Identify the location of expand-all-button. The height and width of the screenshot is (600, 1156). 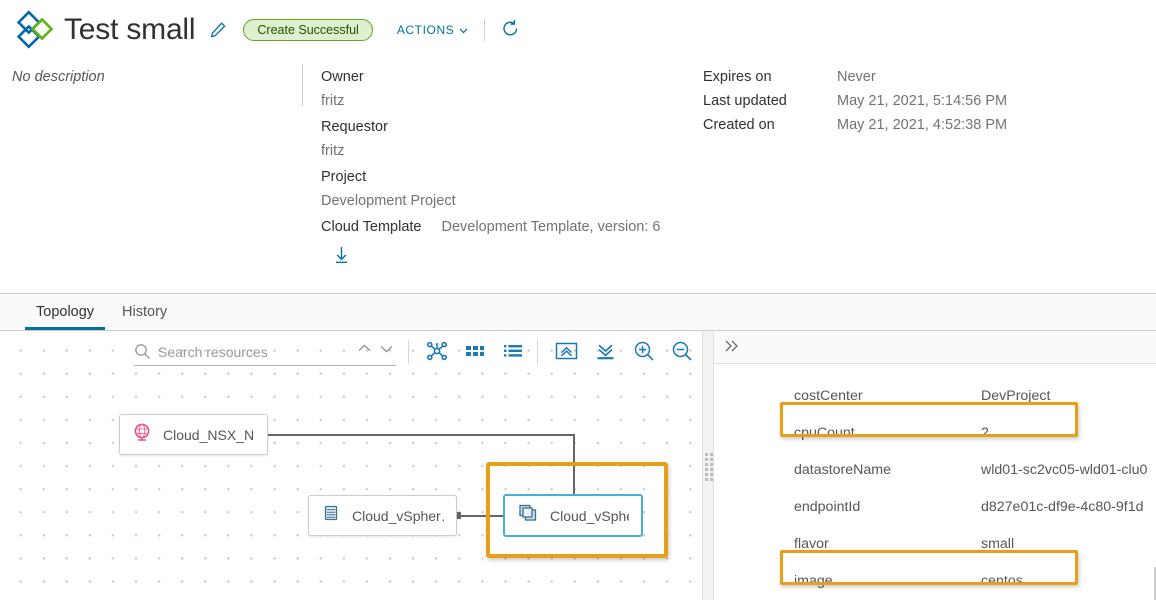
(605, 352).